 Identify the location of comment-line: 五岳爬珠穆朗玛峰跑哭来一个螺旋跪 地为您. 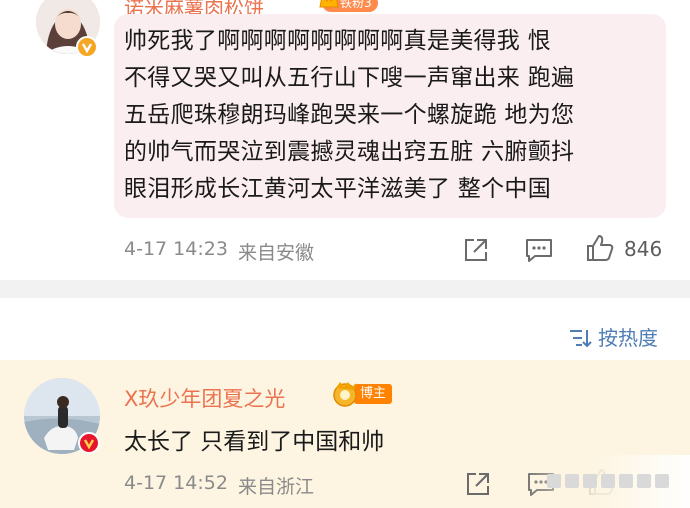
(349, 115).